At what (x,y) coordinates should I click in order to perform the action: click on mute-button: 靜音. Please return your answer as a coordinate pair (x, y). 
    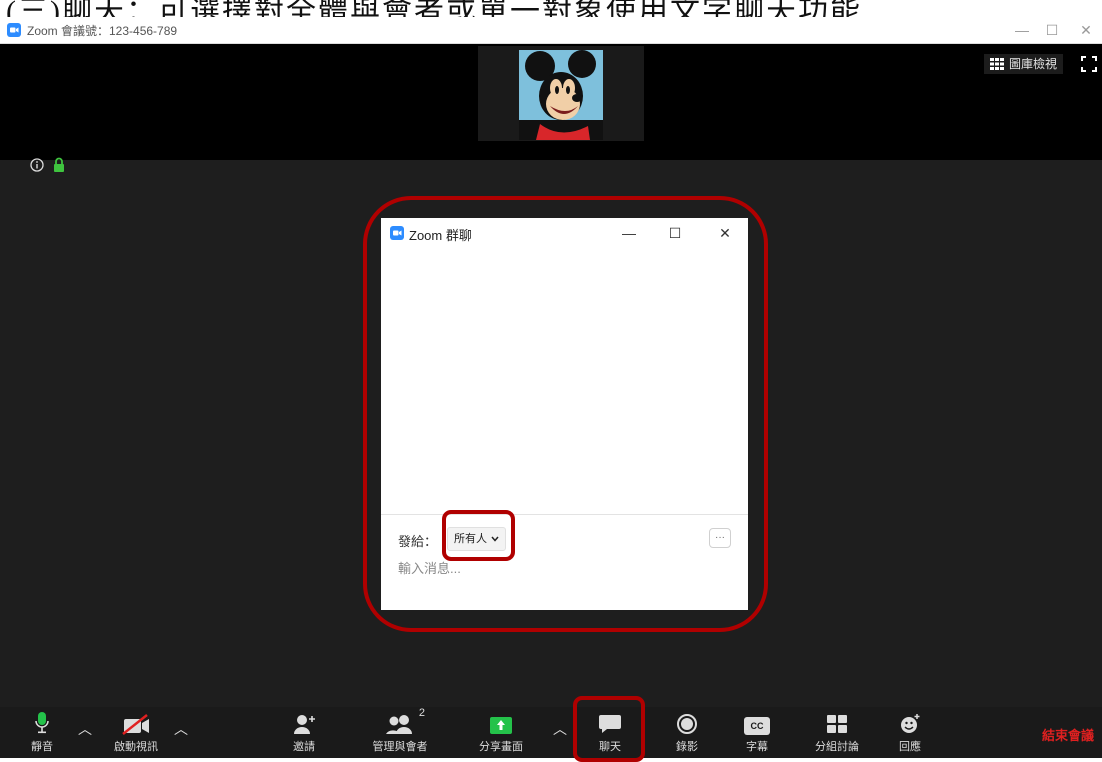
    Looking at the image, I should click on (42, 732).